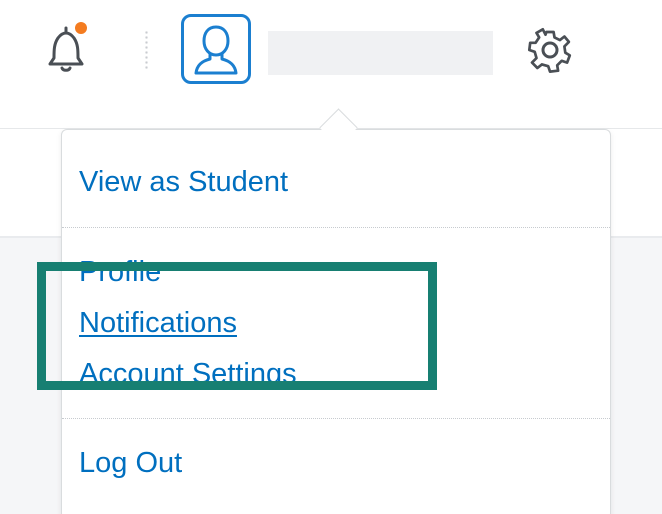 The width and height of the screenshot is (662, 514). Describe the element at coordinates (158, 323) in the screenshot. I see `menu-item-notifications: Notifications` at that location.